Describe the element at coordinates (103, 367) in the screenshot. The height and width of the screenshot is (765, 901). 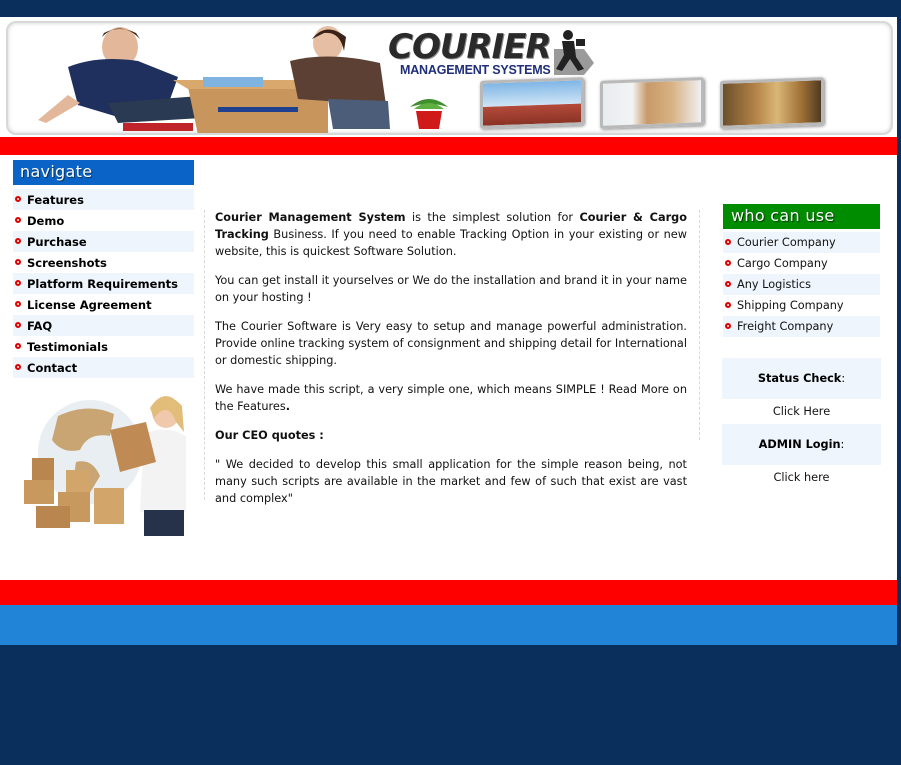
I see `sidebar-item-contact: Contact` at that location.